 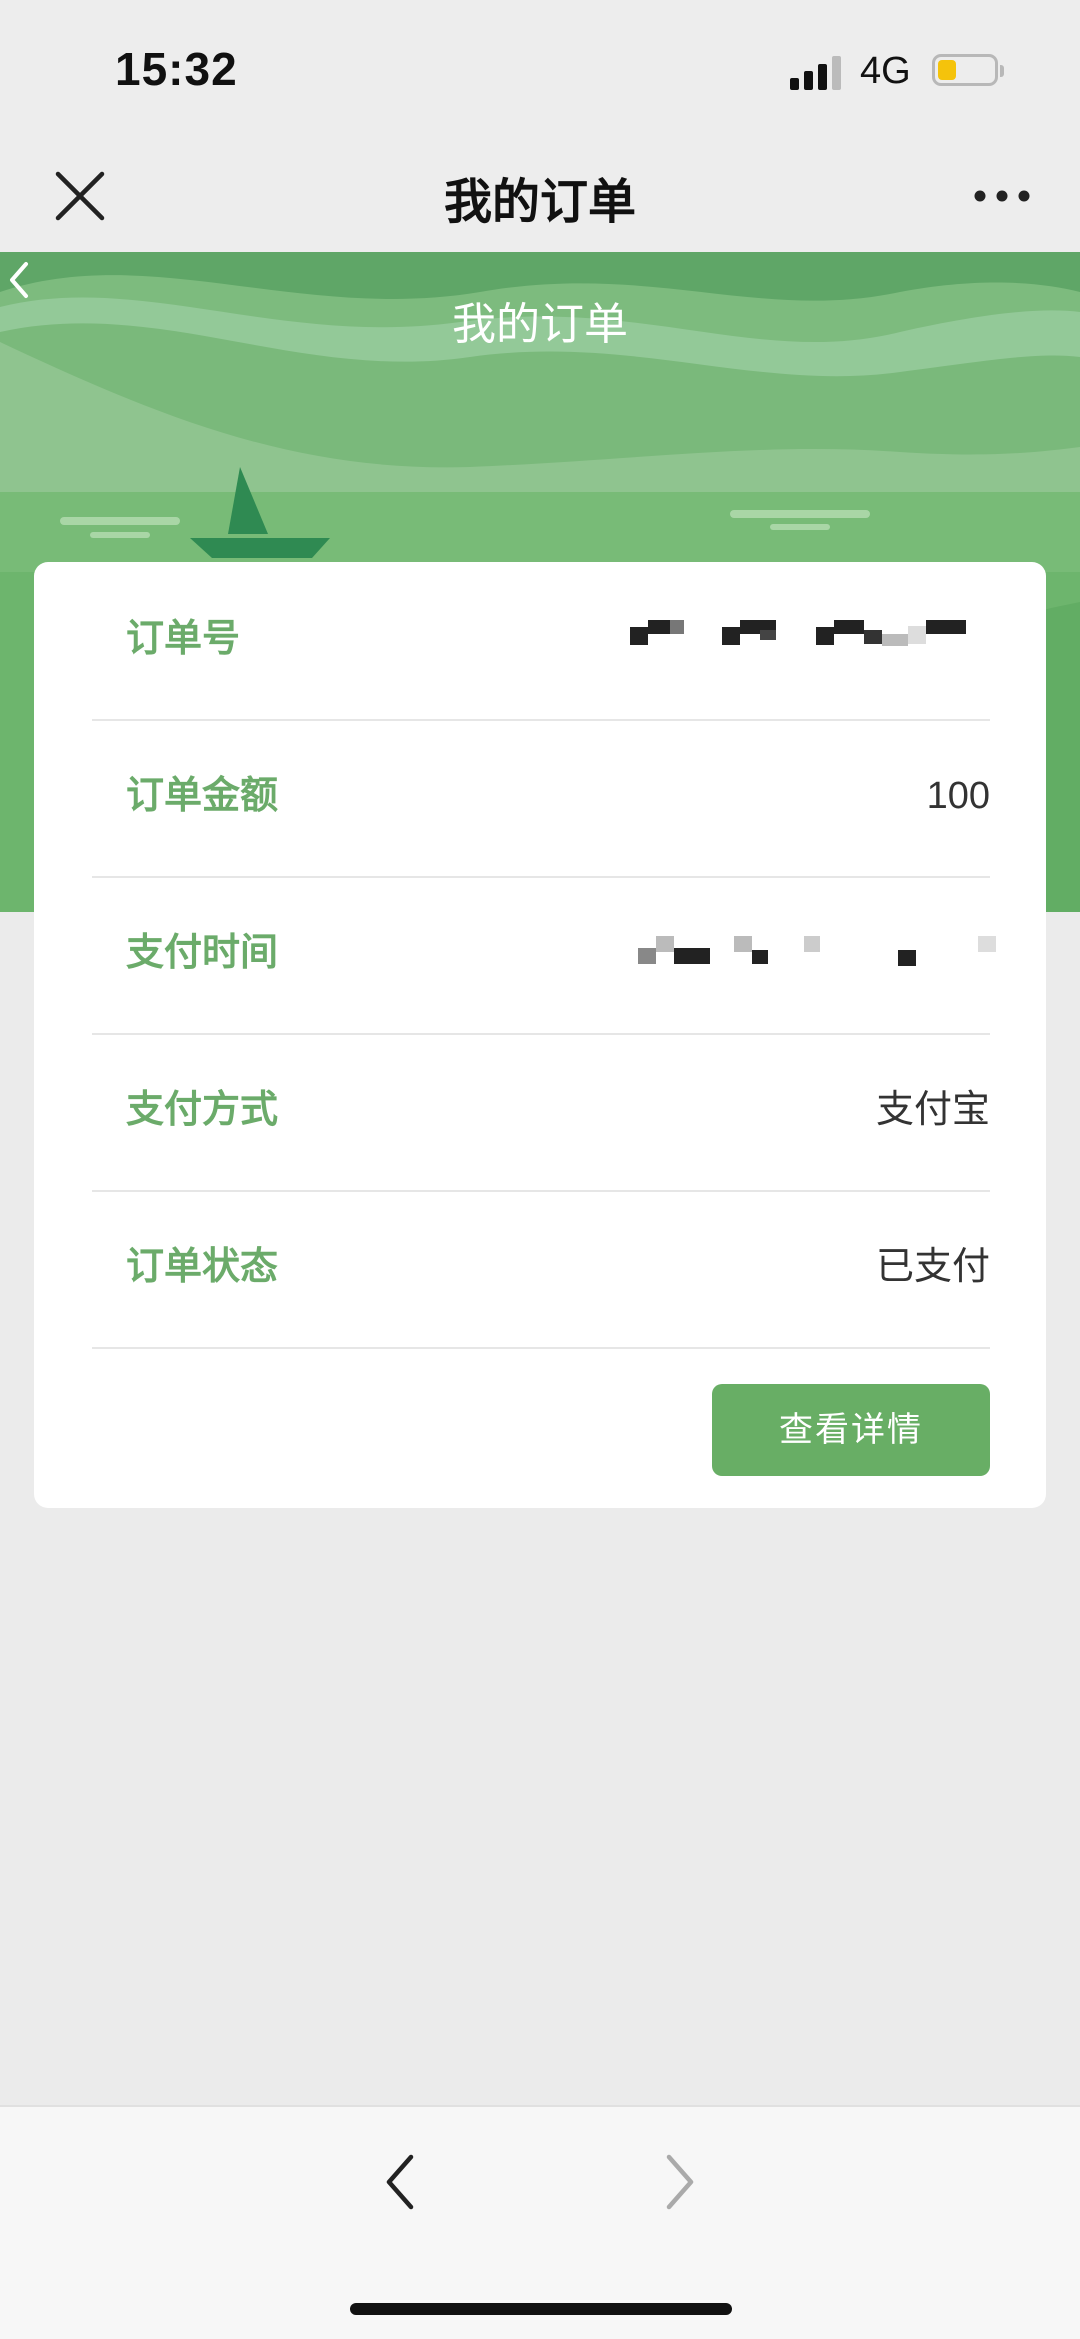 What do you see at coordinates (968, 70) in the screenshot?
I see `battery-icon` at bounding box center [968, 70].